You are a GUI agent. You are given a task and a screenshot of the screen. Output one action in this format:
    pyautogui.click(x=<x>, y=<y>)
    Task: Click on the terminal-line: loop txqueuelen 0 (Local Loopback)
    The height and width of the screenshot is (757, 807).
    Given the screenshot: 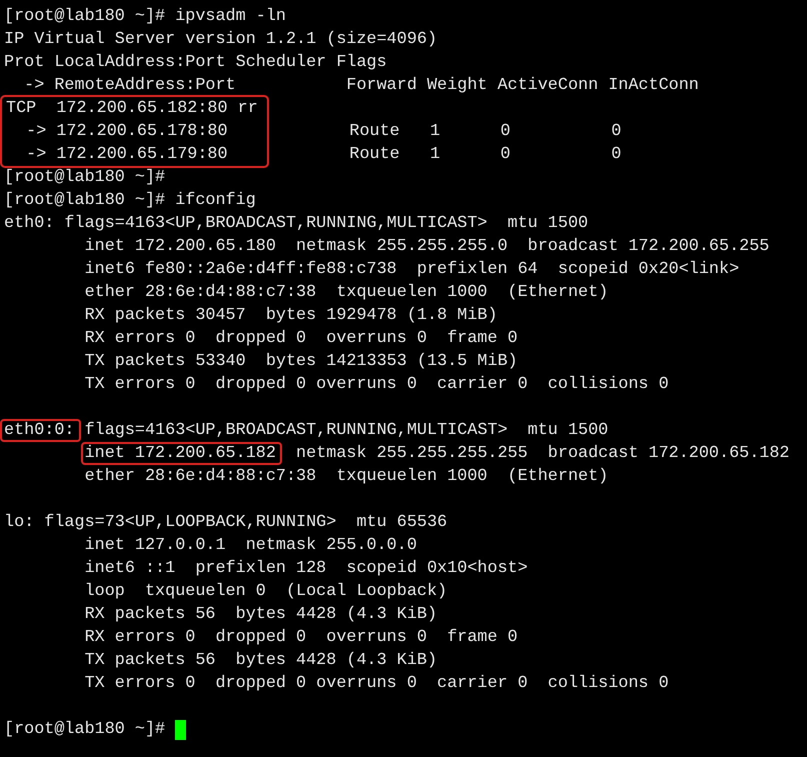 What is the action you would take?
    pyautogui.click(x=266, y=592)
    